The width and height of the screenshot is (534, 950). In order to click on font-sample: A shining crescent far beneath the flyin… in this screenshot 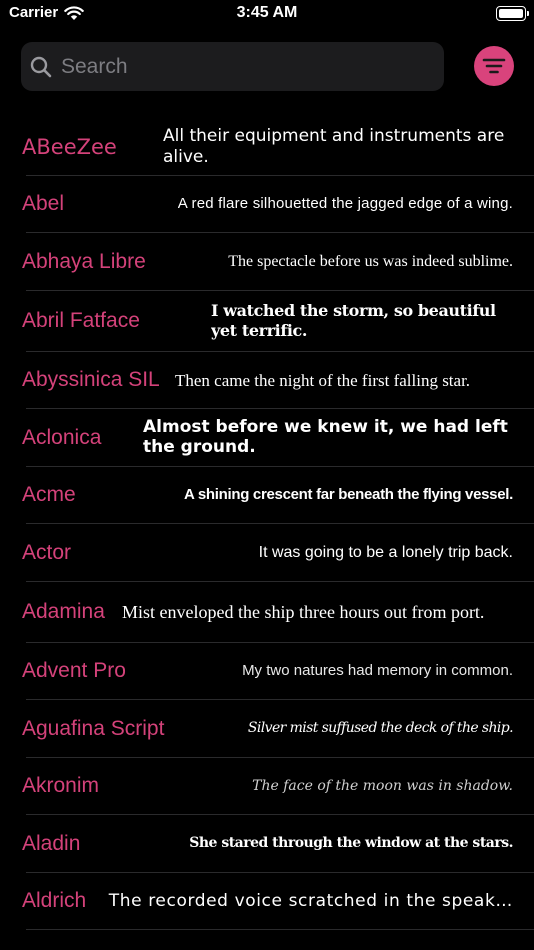, I will do `click(348, 494)`.